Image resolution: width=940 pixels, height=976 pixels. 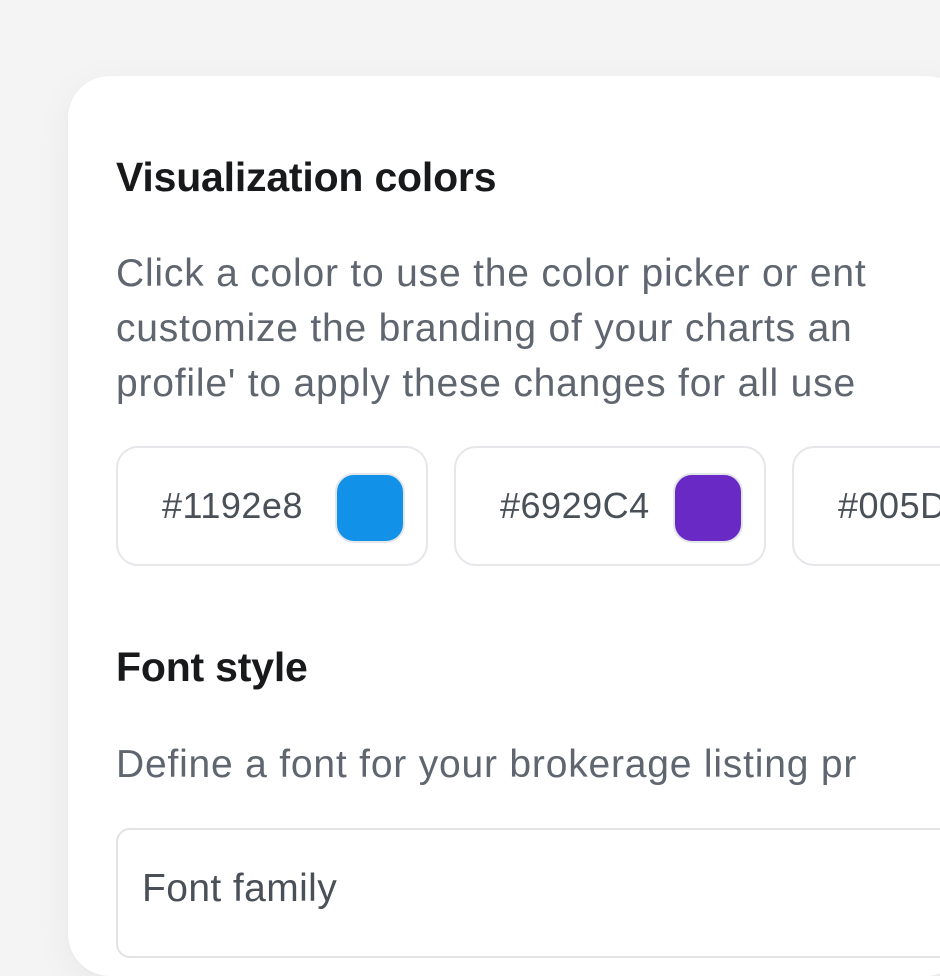 I want to click on visualization-colors-title: Visualization colors, so click(x=306, y=177).